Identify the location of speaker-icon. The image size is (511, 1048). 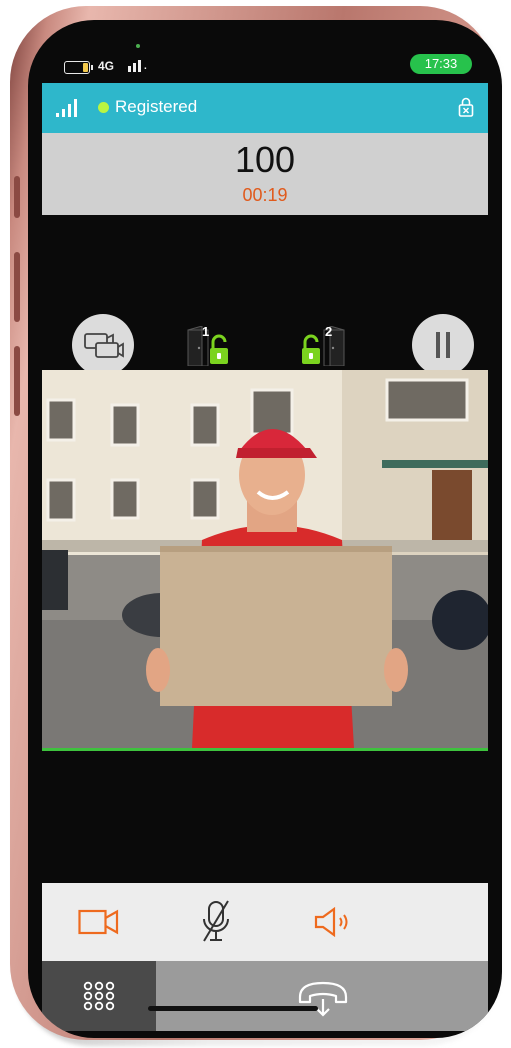
(334, 922).